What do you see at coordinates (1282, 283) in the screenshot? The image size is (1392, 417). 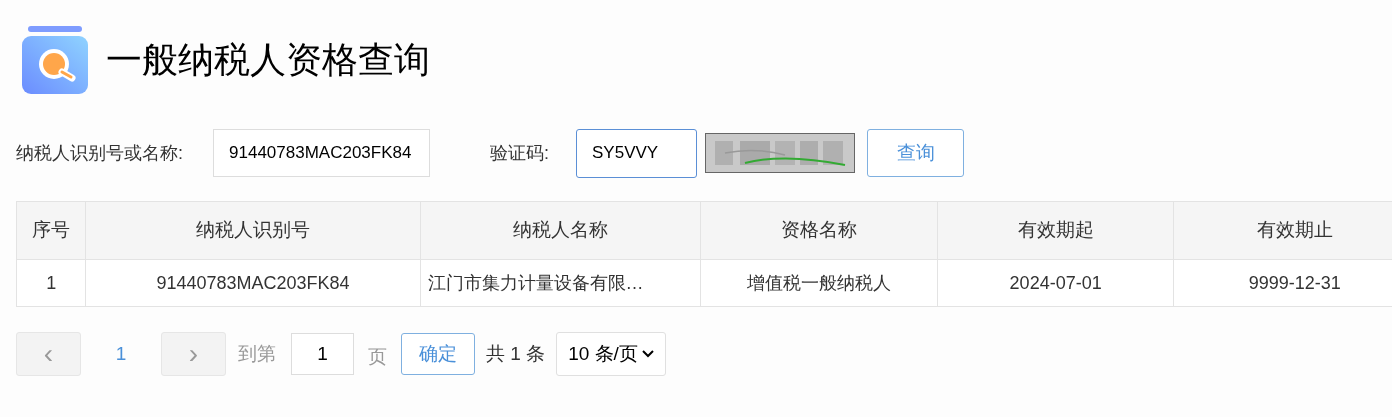 I see `table-cell: 9999-12-31` at bounding box center [1282, 283].